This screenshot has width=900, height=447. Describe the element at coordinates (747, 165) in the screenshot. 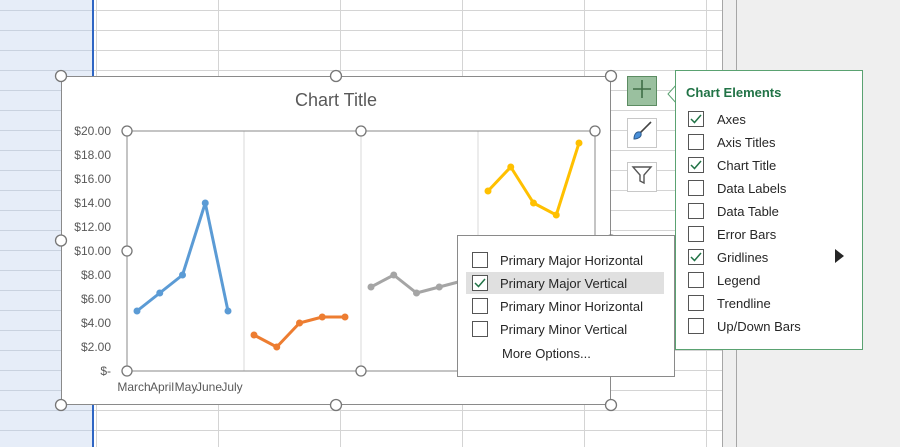

I see `chart-element-label: Chart Title` at that location.